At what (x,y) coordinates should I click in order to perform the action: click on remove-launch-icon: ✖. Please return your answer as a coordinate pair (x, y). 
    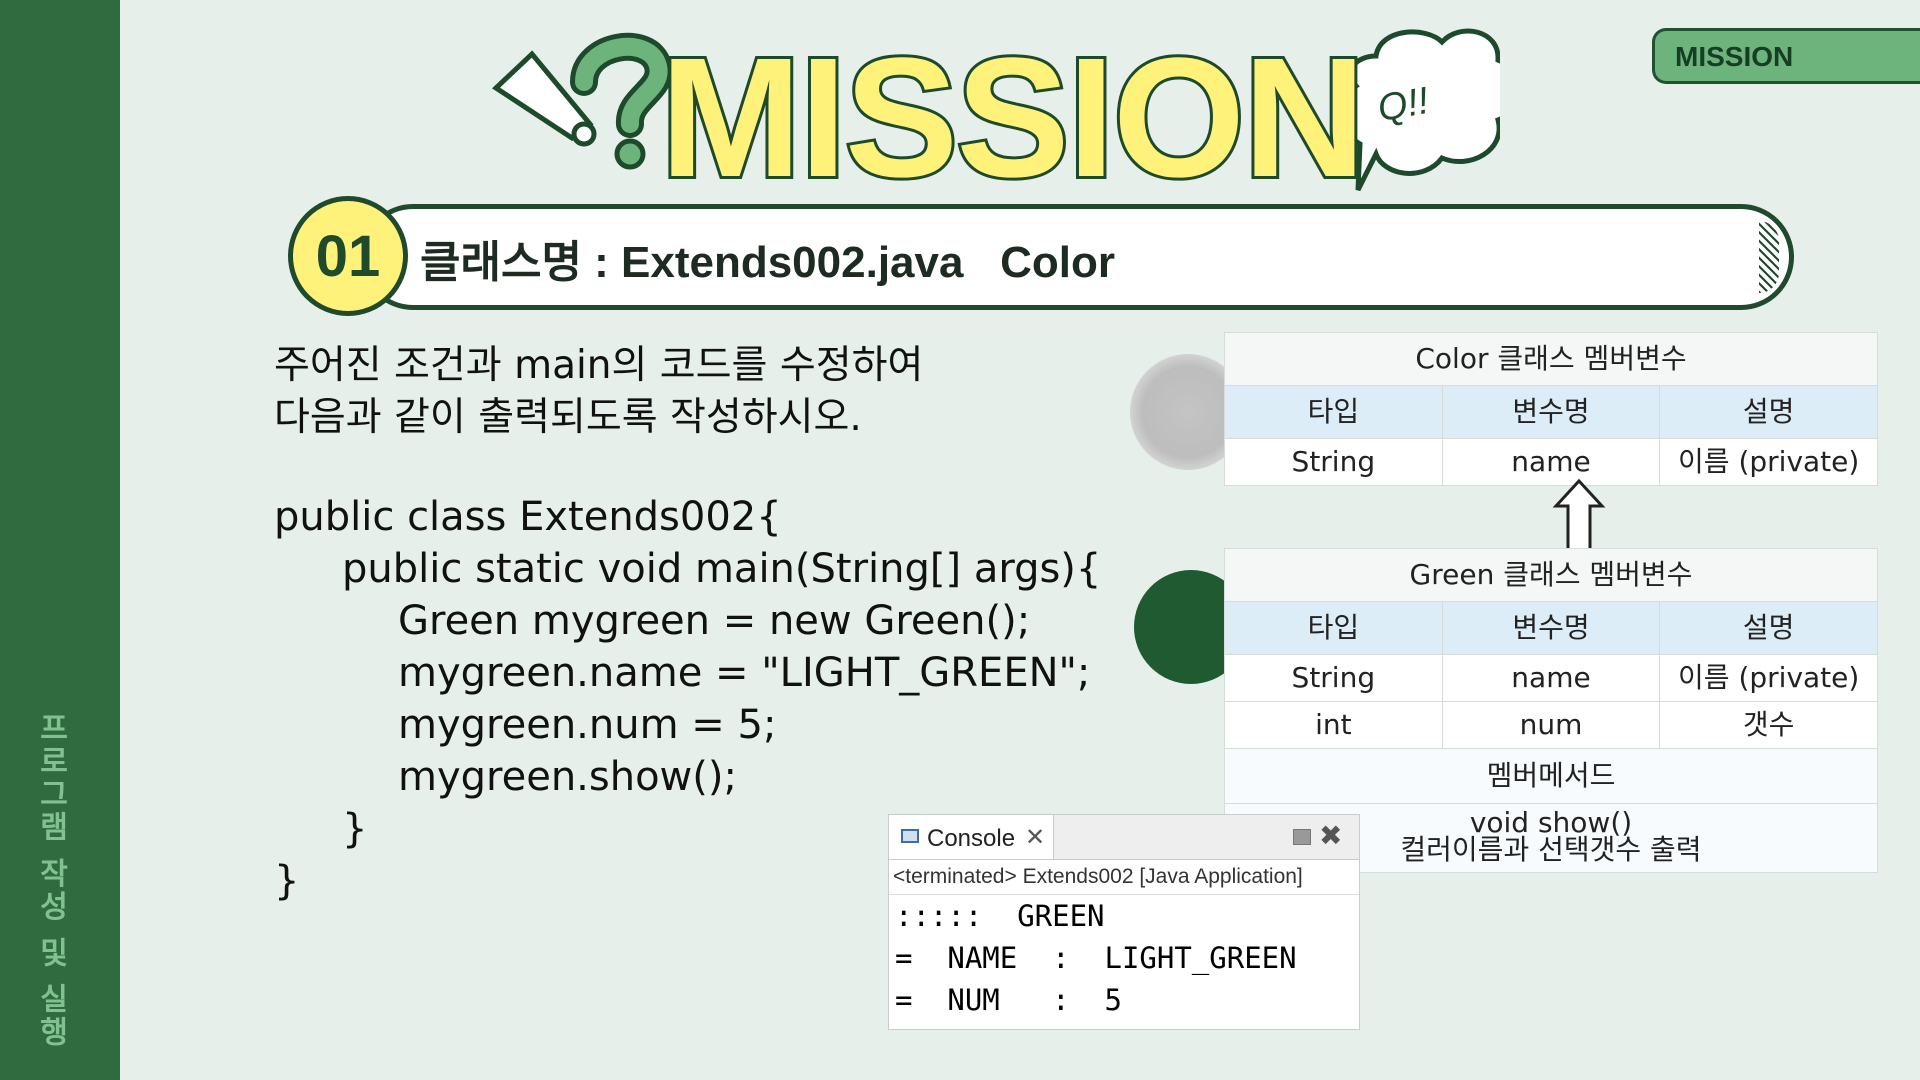
    Looking at the image, I should click on (1330, 835).